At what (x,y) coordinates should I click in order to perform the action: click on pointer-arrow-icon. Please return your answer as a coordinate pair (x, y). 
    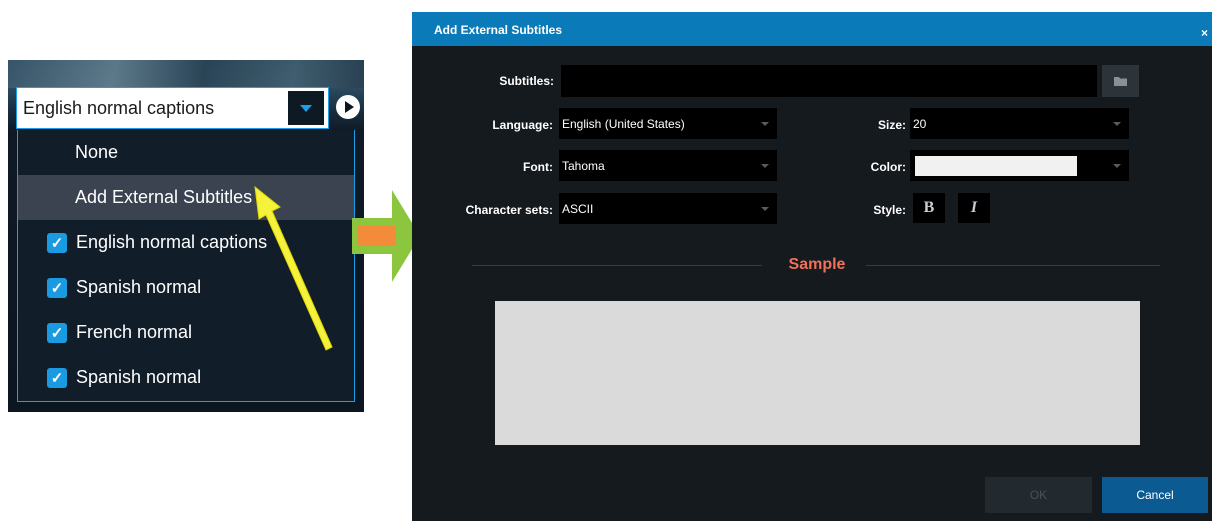
    Looking at the image, I should click on (293, 268).